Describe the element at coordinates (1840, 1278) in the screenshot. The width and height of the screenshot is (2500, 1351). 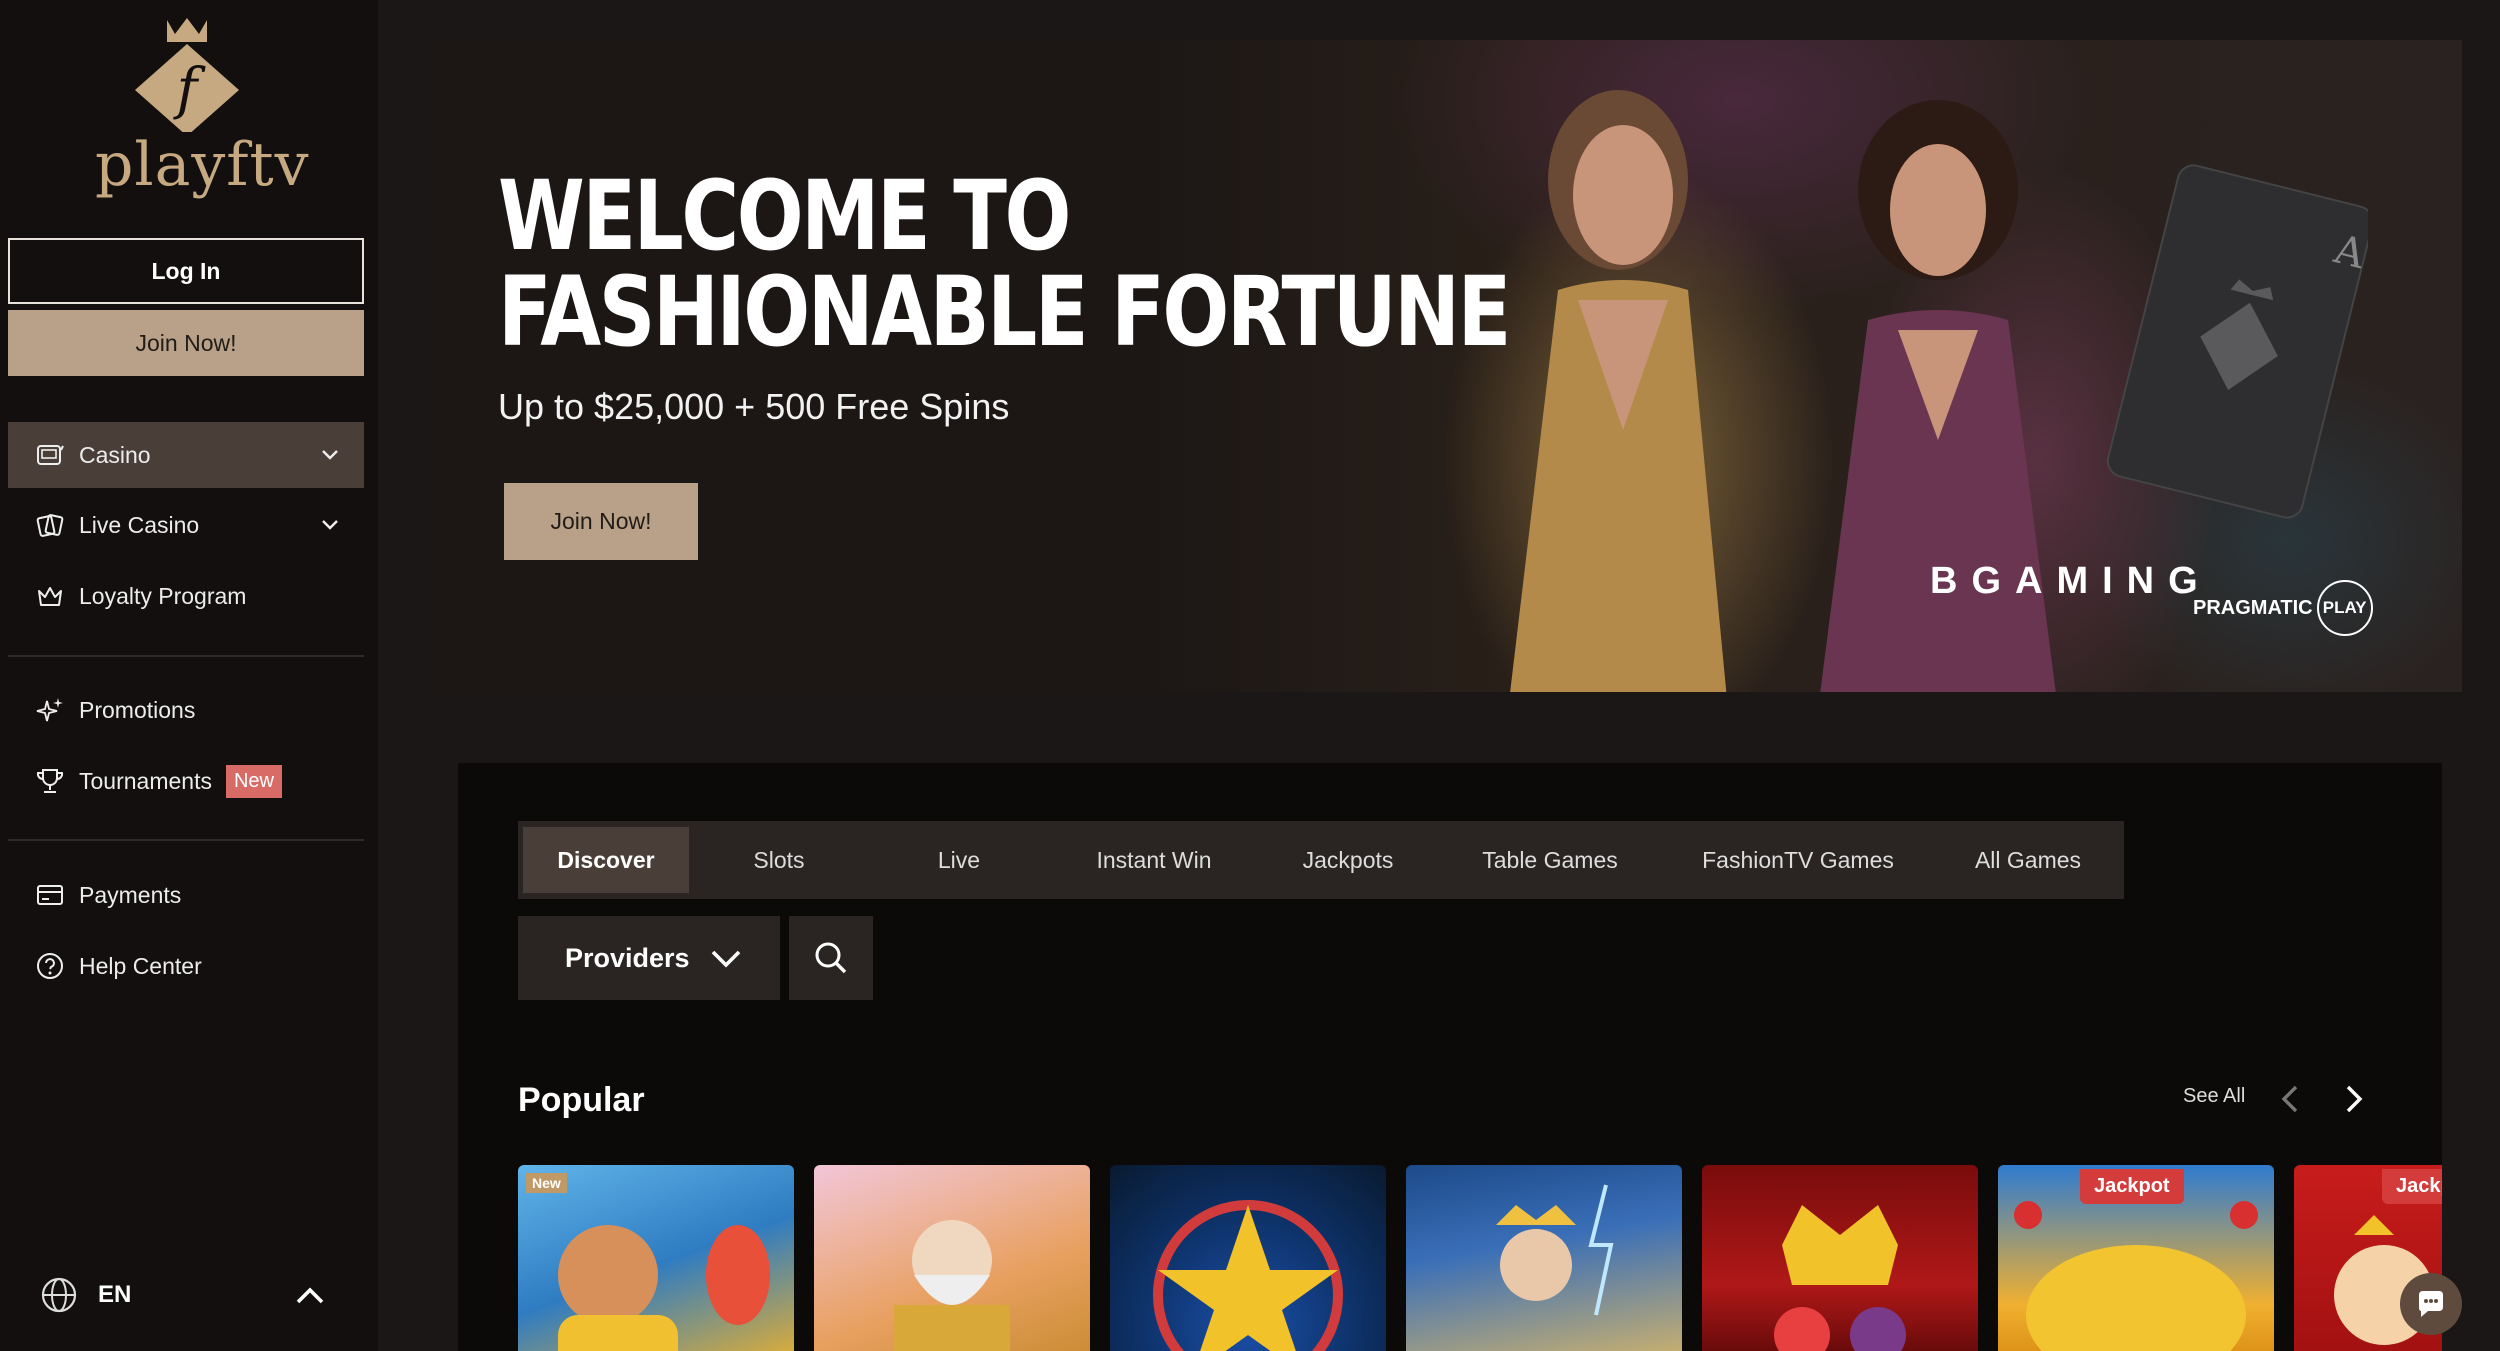
I see `crown-fruits-artwork` at that location.